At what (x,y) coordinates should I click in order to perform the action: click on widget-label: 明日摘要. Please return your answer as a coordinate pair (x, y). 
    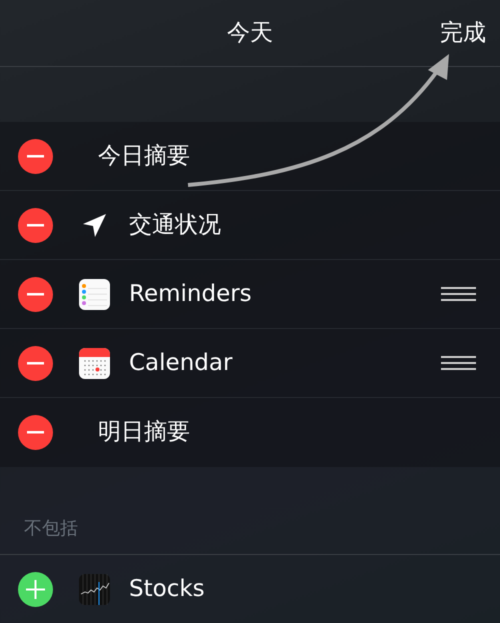
    Looking at the image, I should click on (144, 433).